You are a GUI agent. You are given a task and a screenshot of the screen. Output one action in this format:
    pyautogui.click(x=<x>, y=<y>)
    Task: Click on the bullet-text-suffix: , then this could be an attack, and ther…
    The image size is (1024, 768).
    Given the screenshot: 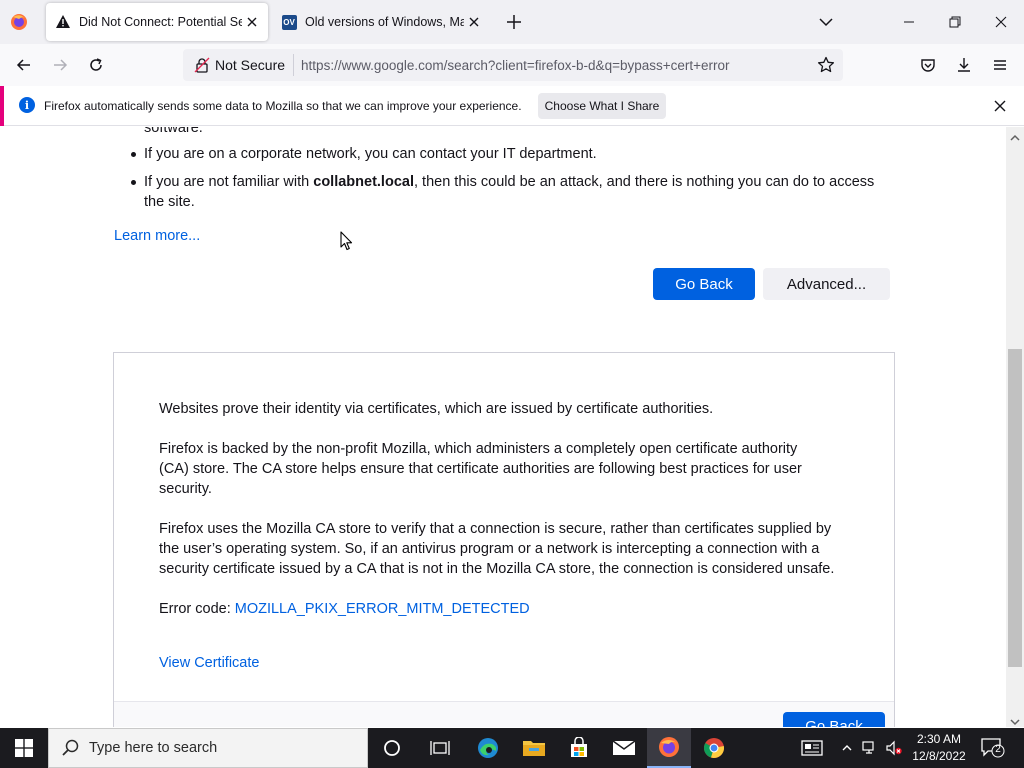 What is the action you would take?
    pyautogui.click(x=644, y=182)
    